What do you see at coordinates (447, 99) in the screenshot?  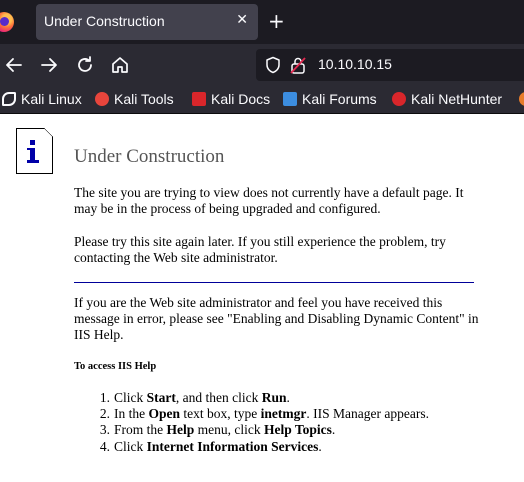 I see `bookmark-kali-nethunter: Kali NetHunter` at bounding box center [447, 99].